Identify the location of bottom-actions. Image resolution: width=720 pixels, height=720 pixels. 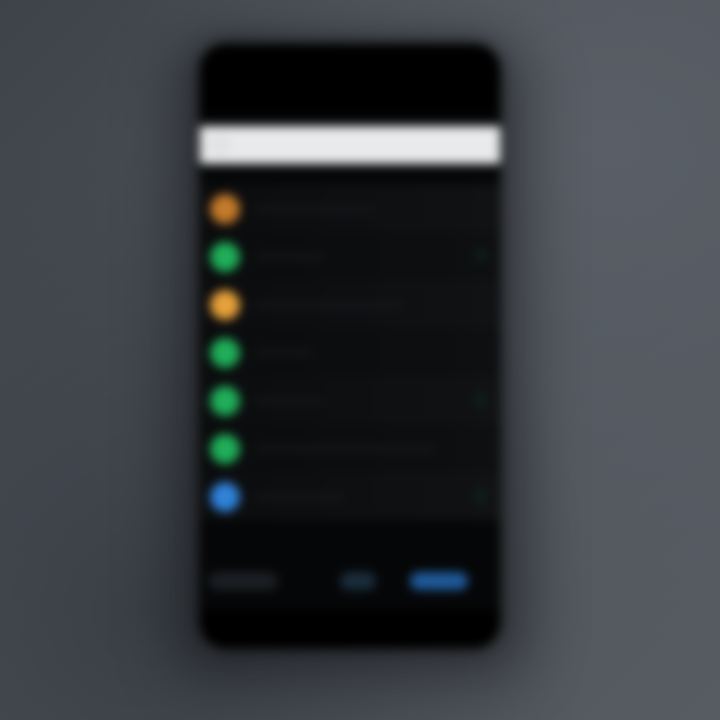
(350, 584).